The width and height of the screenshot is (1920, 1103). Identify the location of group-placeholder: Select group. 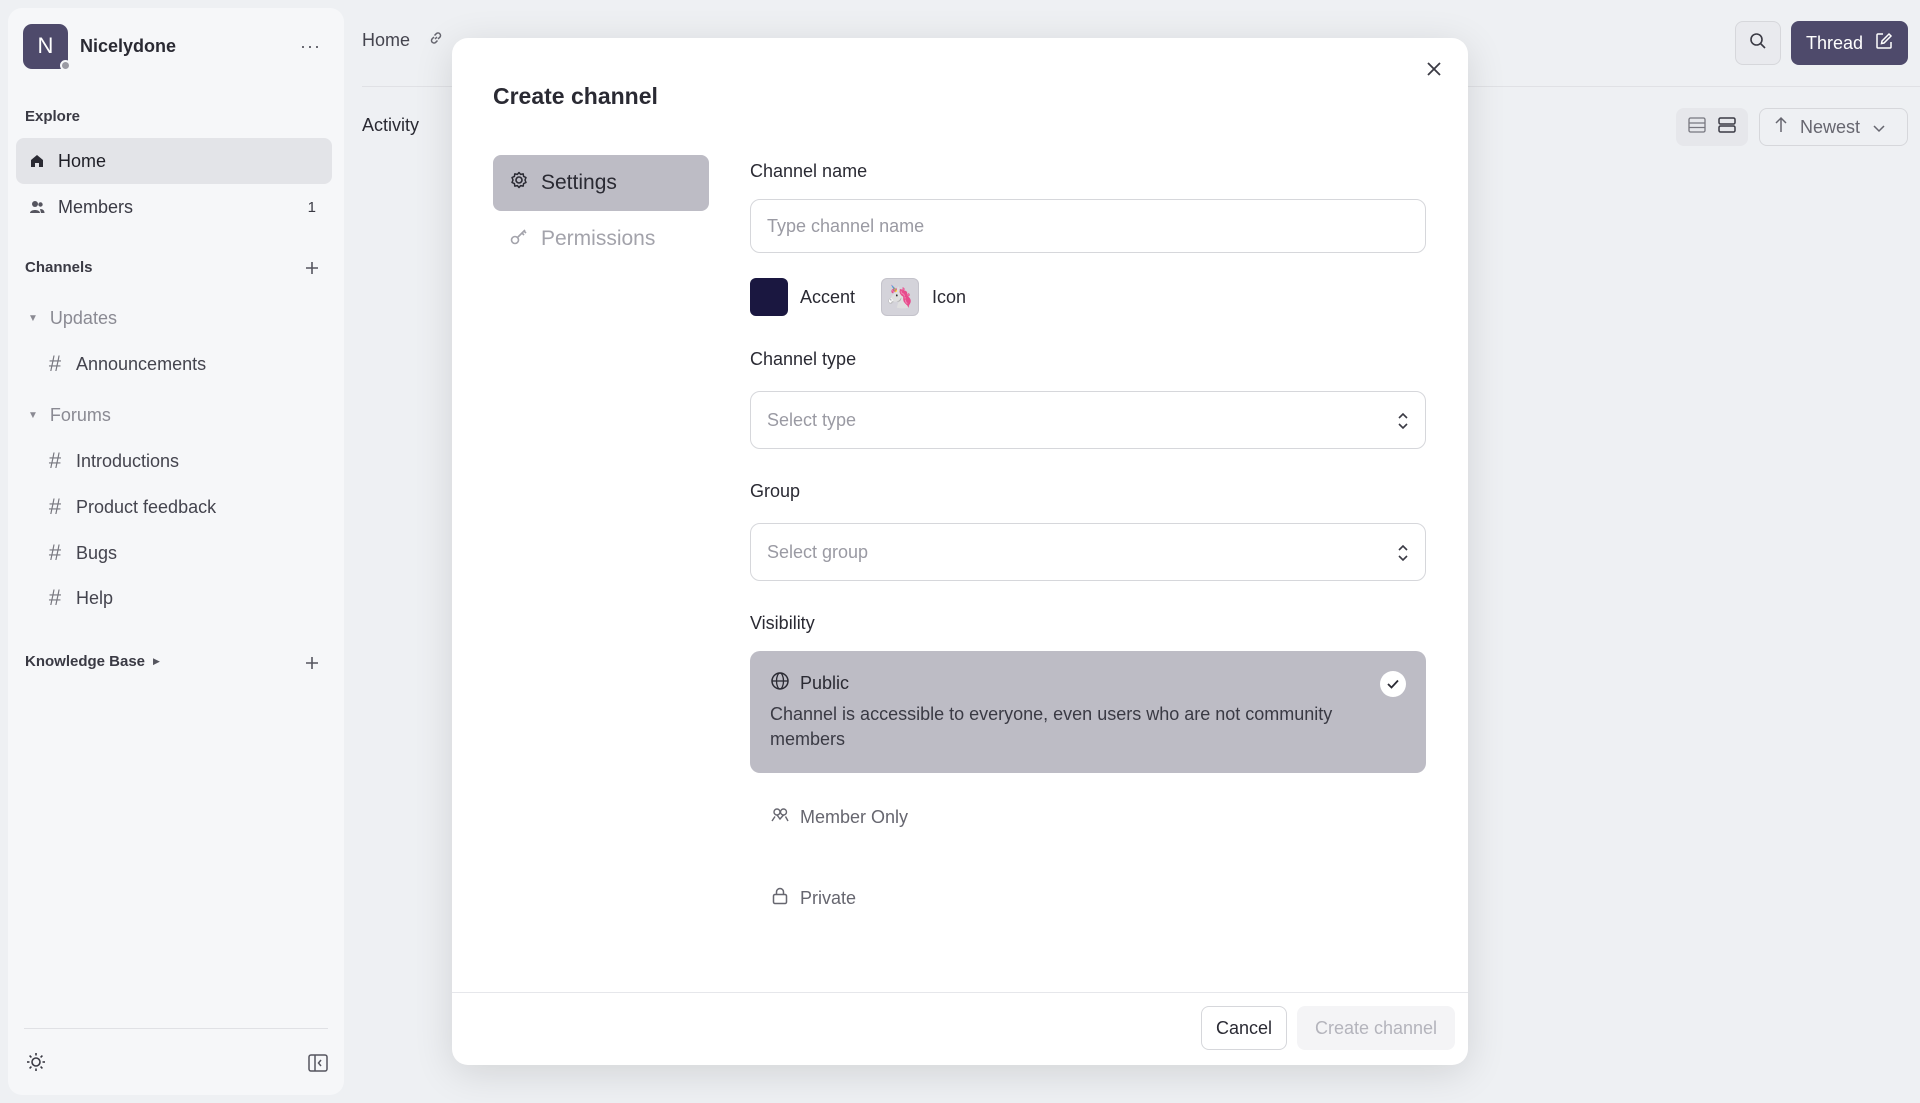
(818, 551).